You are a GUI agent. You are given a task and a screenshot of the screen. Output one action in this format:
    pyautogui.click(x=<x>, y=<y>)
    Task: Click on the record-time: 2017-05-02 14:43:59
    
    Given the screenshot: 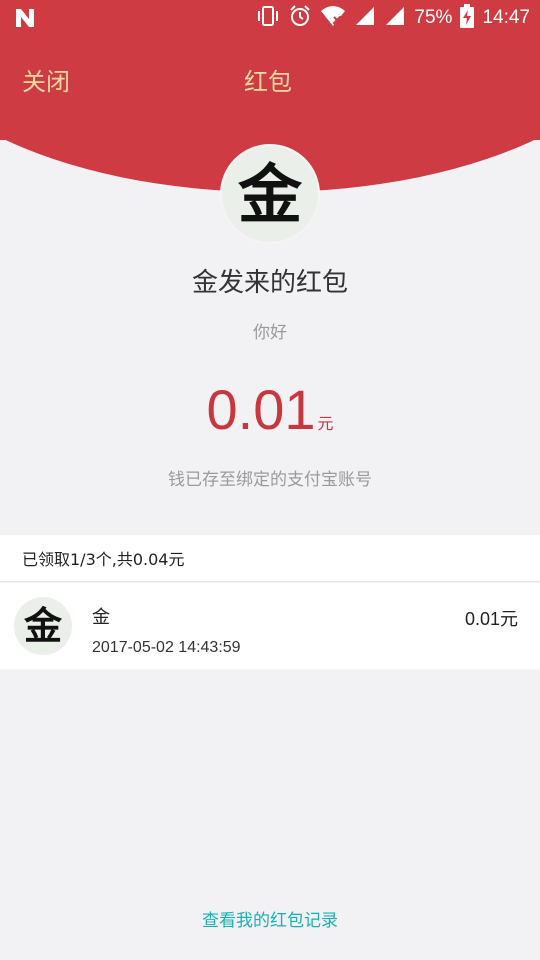 What is the action you would take?
    pyautogui.click(x=166, y=647)
    